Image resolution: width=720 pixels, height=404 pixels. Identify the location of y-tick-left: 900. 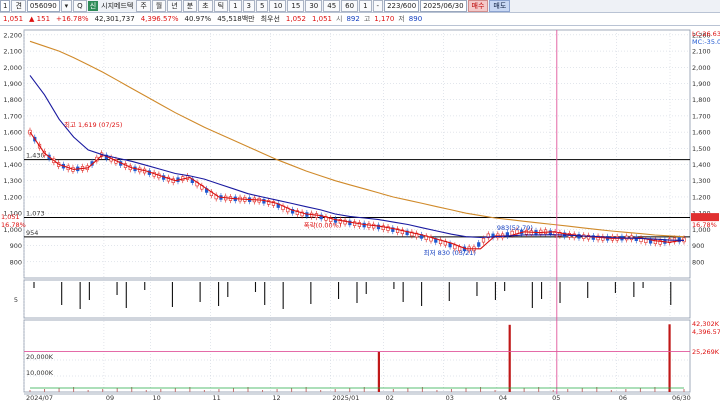
(16, 246).